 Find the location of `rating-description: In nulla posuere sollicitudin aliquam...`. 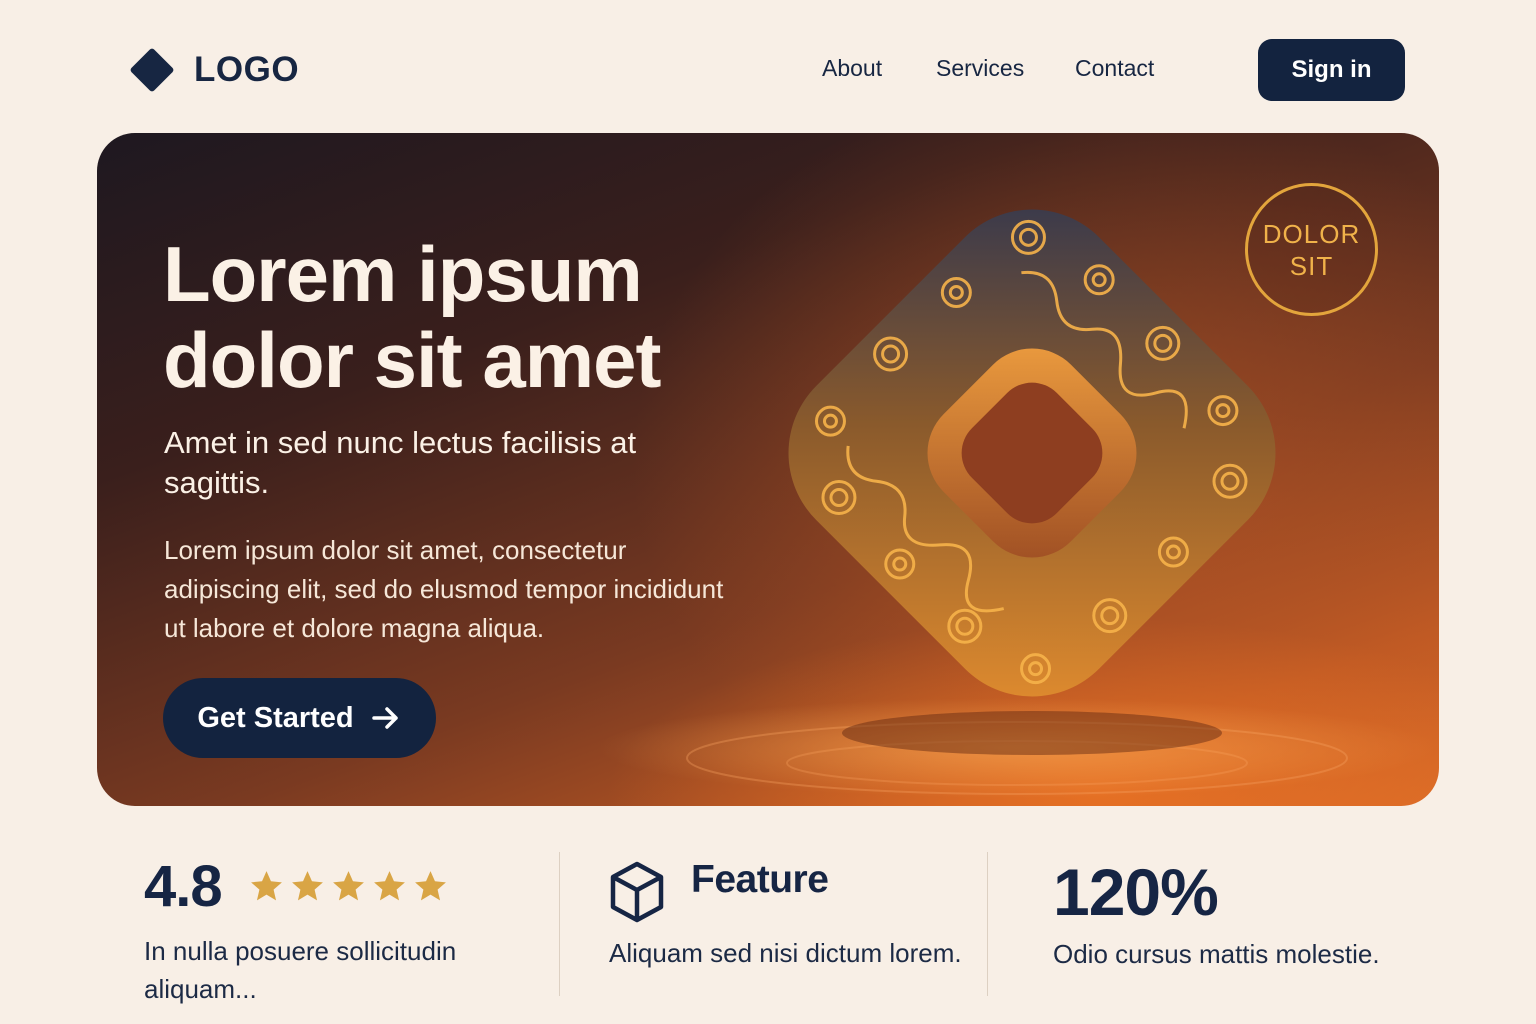

rating-description: In nulla posuere sollicitudin aliquam... is located at coordinates (300, 970).